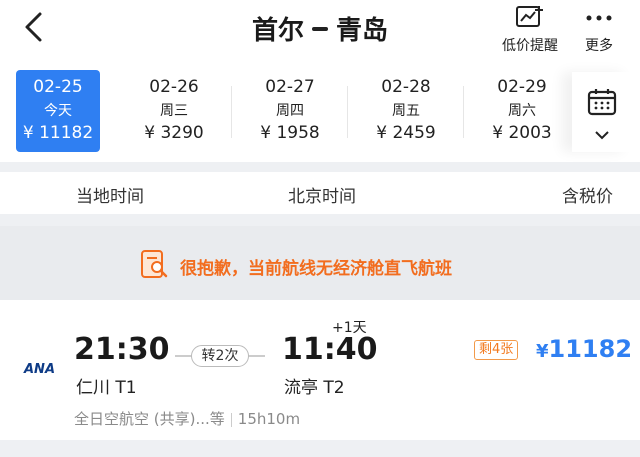  Describe the element at coordinates (530, 46) in the screenshot. I see `price-alert-label: 低价提醒` at that location.